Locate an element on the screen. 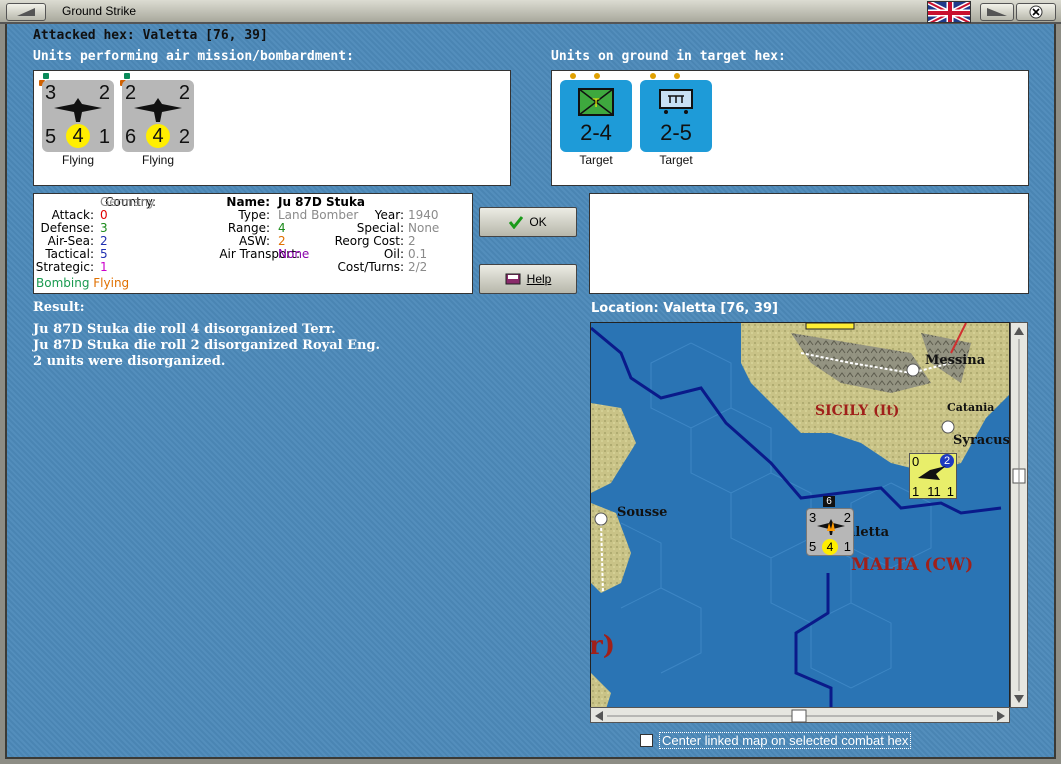 The height and width of the screenshot is (764, 1061). restore-button is located at coordinates (997, 12).